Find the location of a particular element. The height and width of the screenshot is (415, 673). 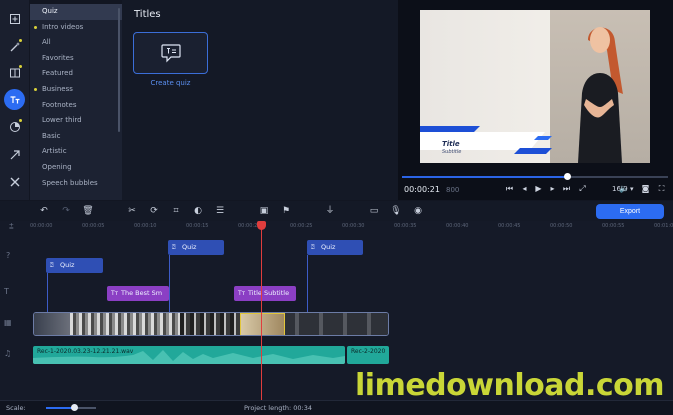

quiz-track-icon: ? is located at coordinates (8, 255).